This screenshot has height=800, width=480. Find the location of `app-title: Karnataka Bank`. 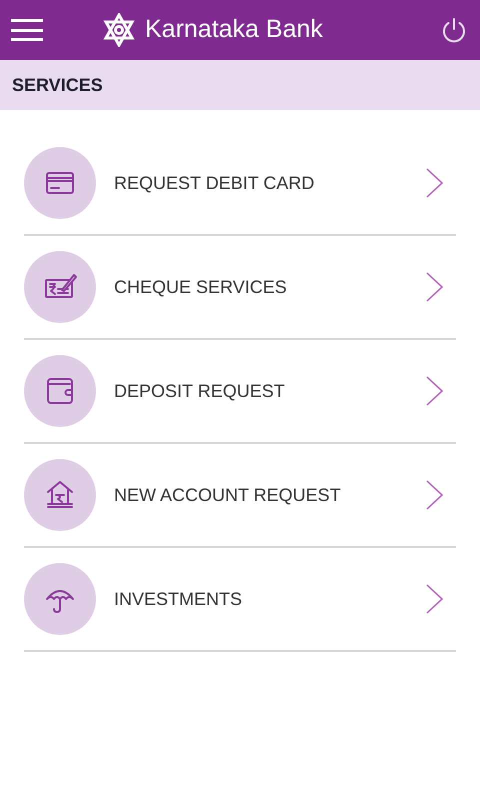

app-title: Karnataka Bank is located at coordinates (234, 30).